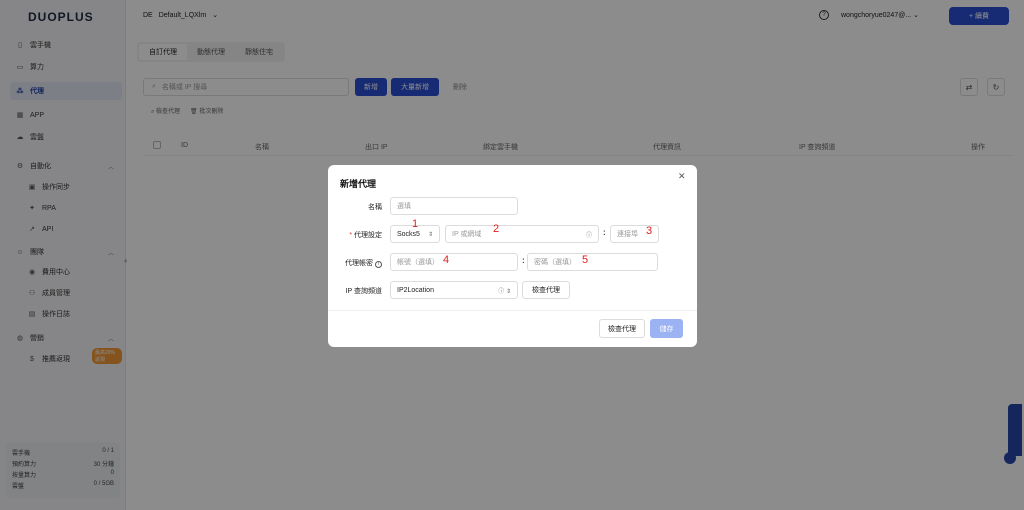 The height and width of the screenshot is (510, 1024). What do you see at coordinates (358, 184) in the screenshot?
I see `dialog-title: 新增代理` at bounding box center [358, 184].